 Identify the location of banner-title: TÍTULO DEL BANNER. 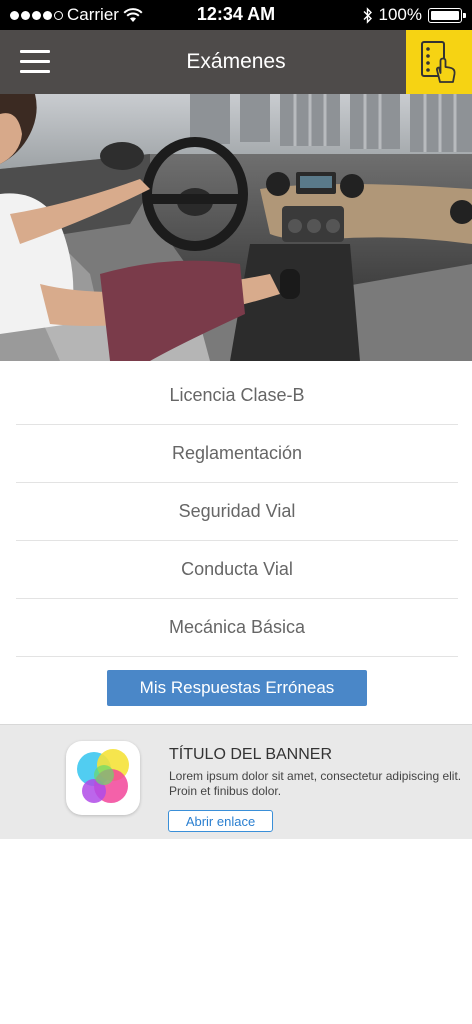
(250, 754).